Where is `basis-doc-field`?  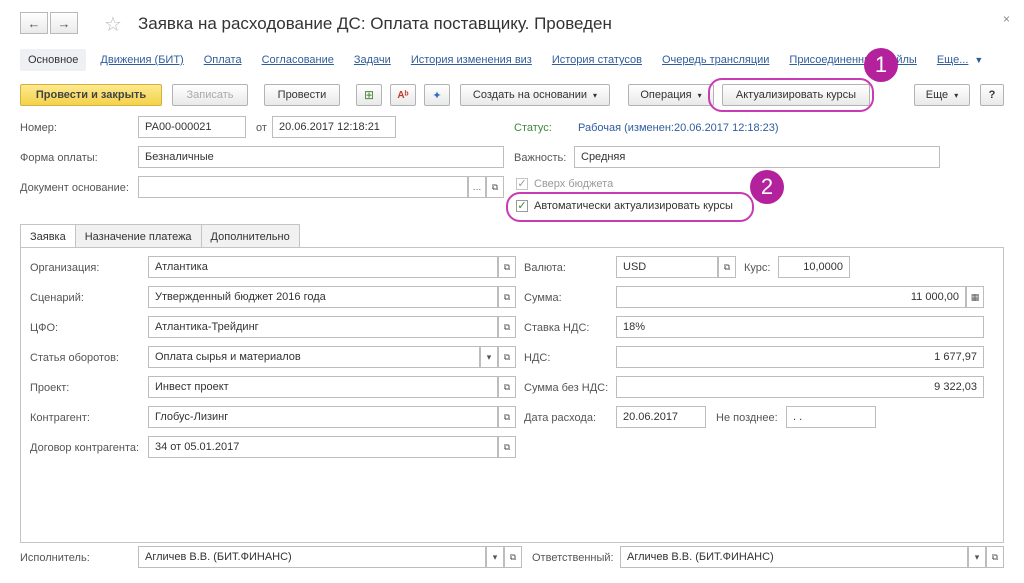
basis-doc-field is located at coordinates (303, 187).